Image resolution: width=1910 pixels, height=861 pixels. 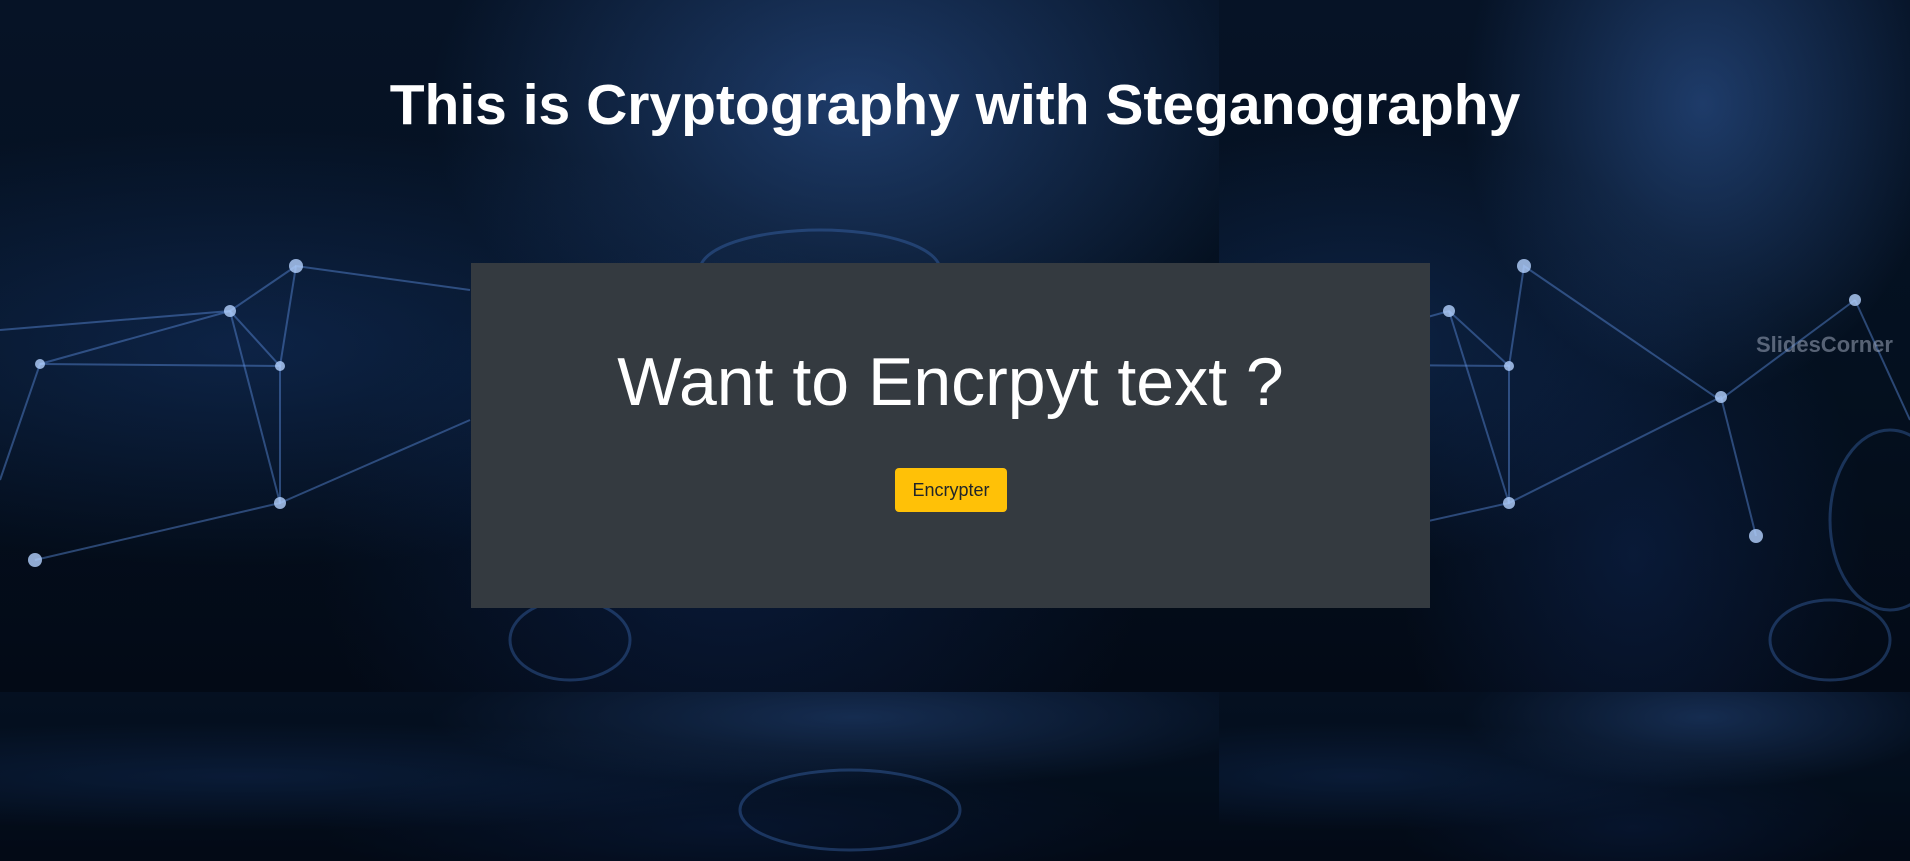 I want to click on card-heading: Want to Encrpyt text ?, so click(x=950, y=382).